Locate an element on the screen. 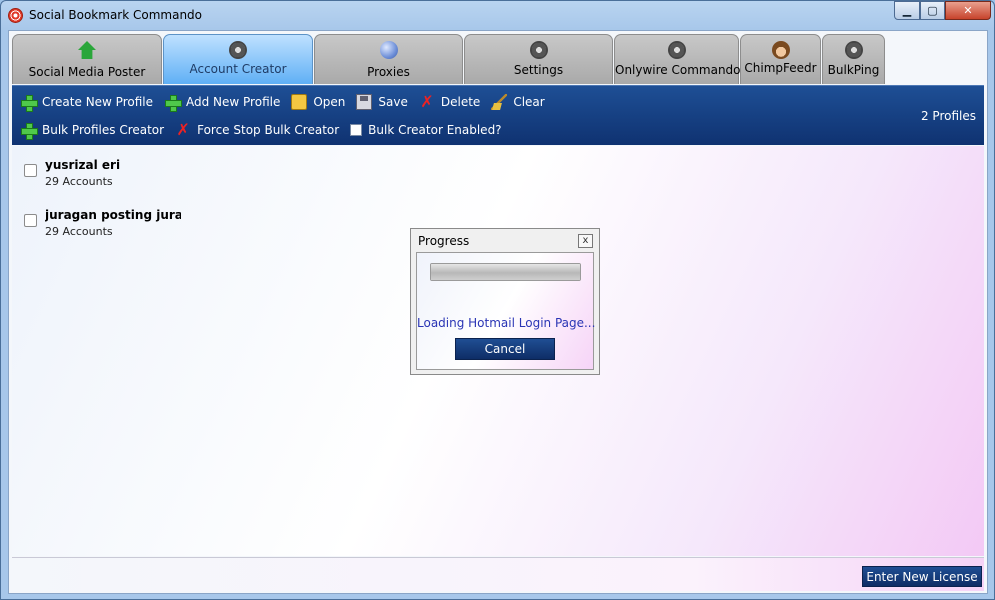 The width and height of the screenshot is (995, 600). button-label: Save is located at coordinates (393, 102).